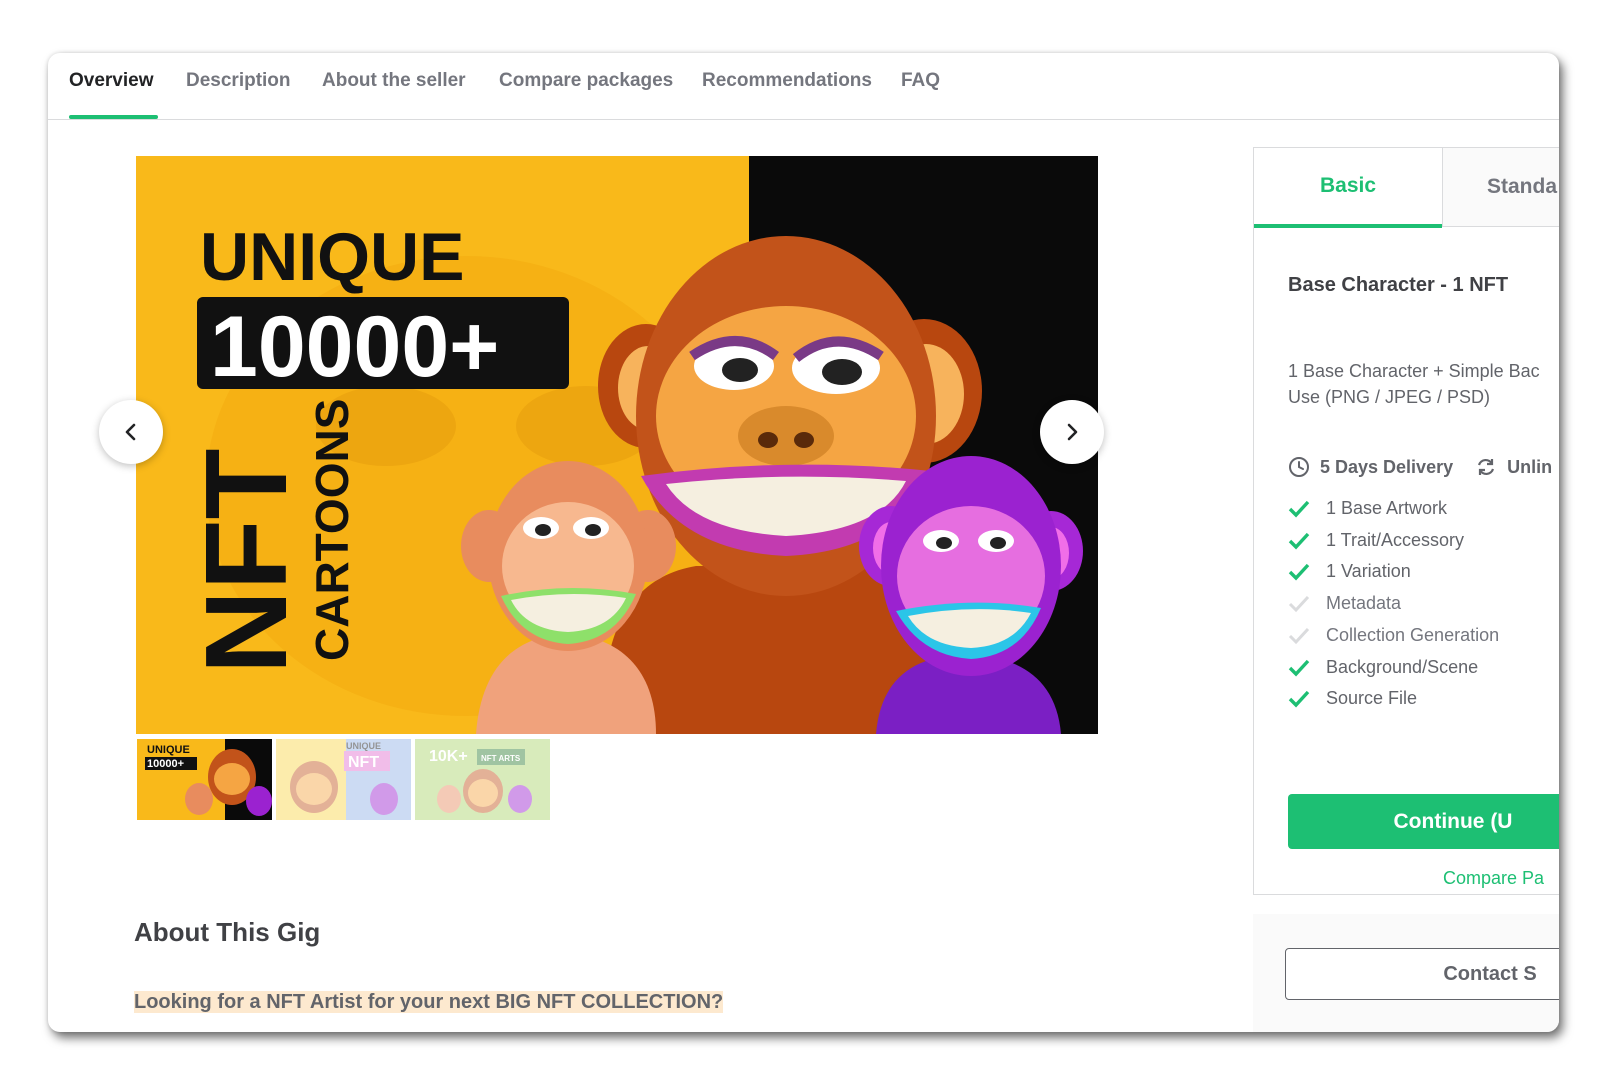 The height and width of the screenshot is (1080, 1600). I want to click on feature-row: Metadata, so click(1344, 603).